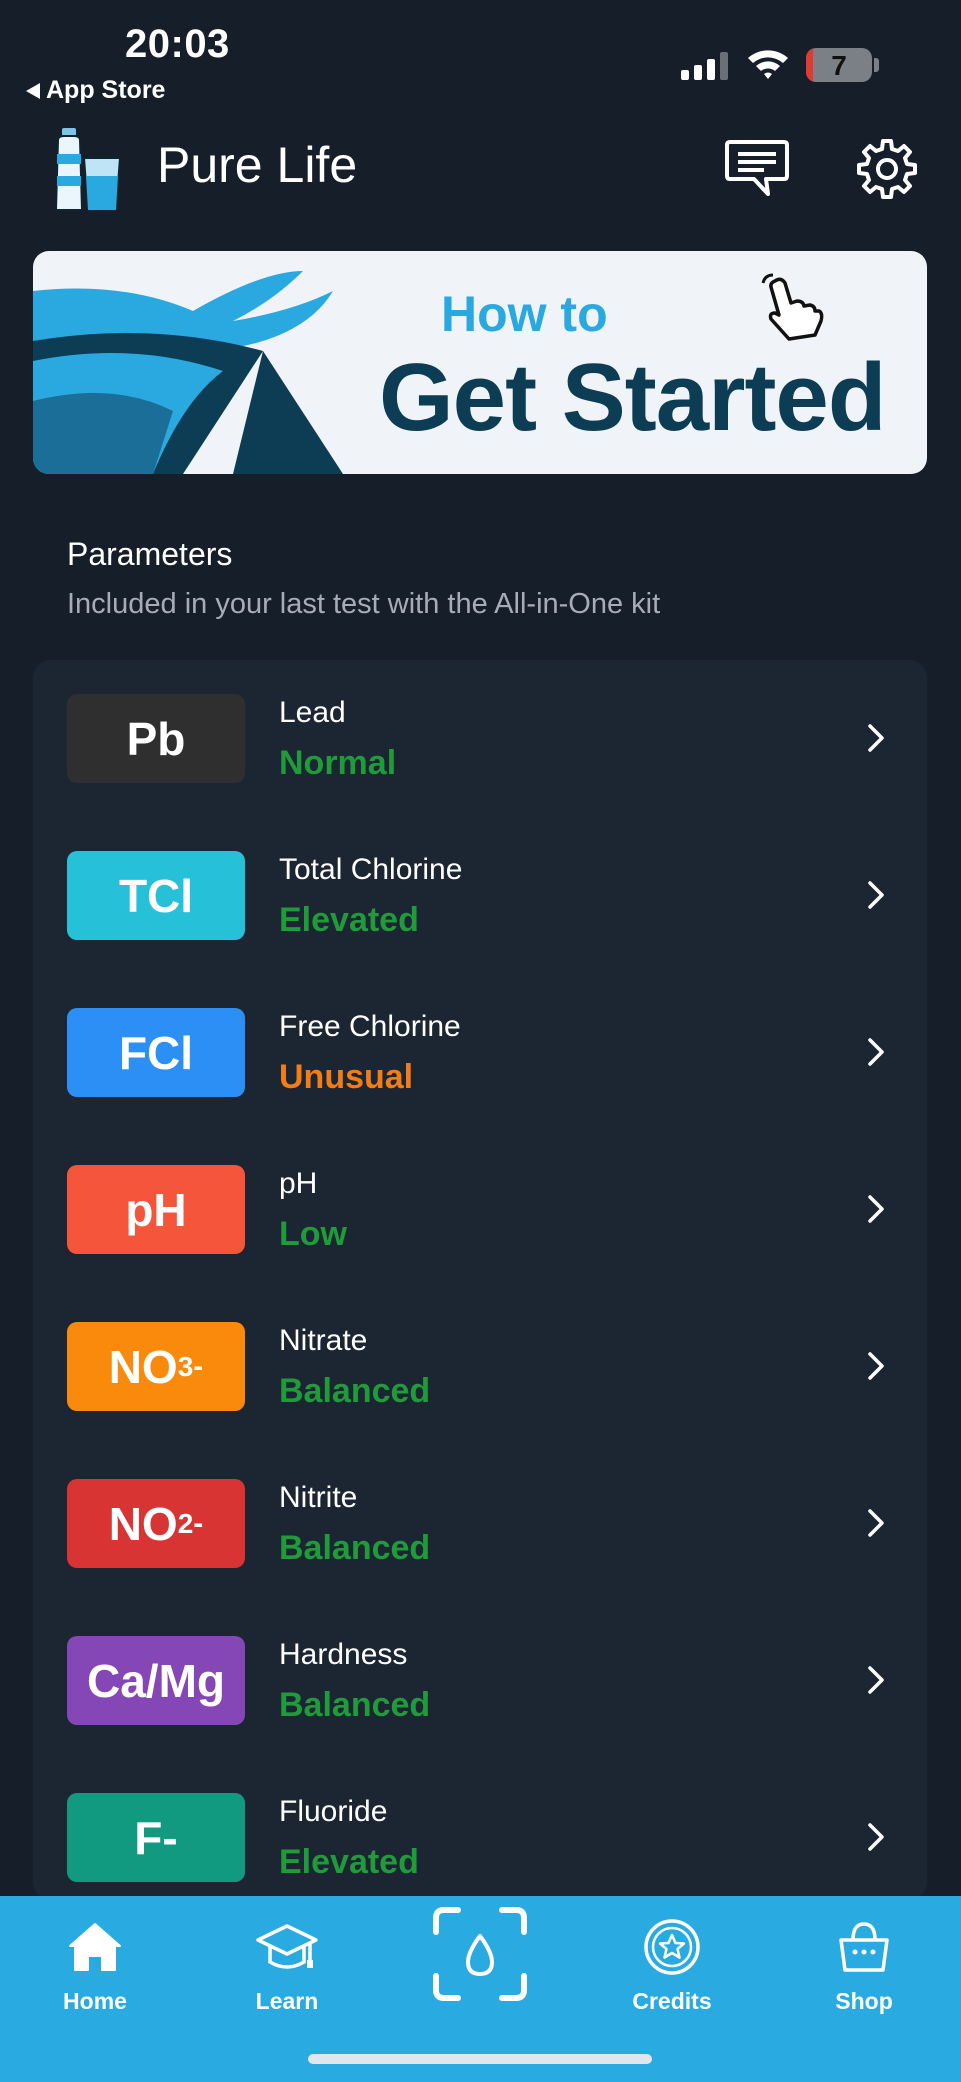 The width and height of the screenshot is (961, 2082). Describe the element at coordinates (792, 307) in the screenshot. I see `pointing-hand-icon` at that location.